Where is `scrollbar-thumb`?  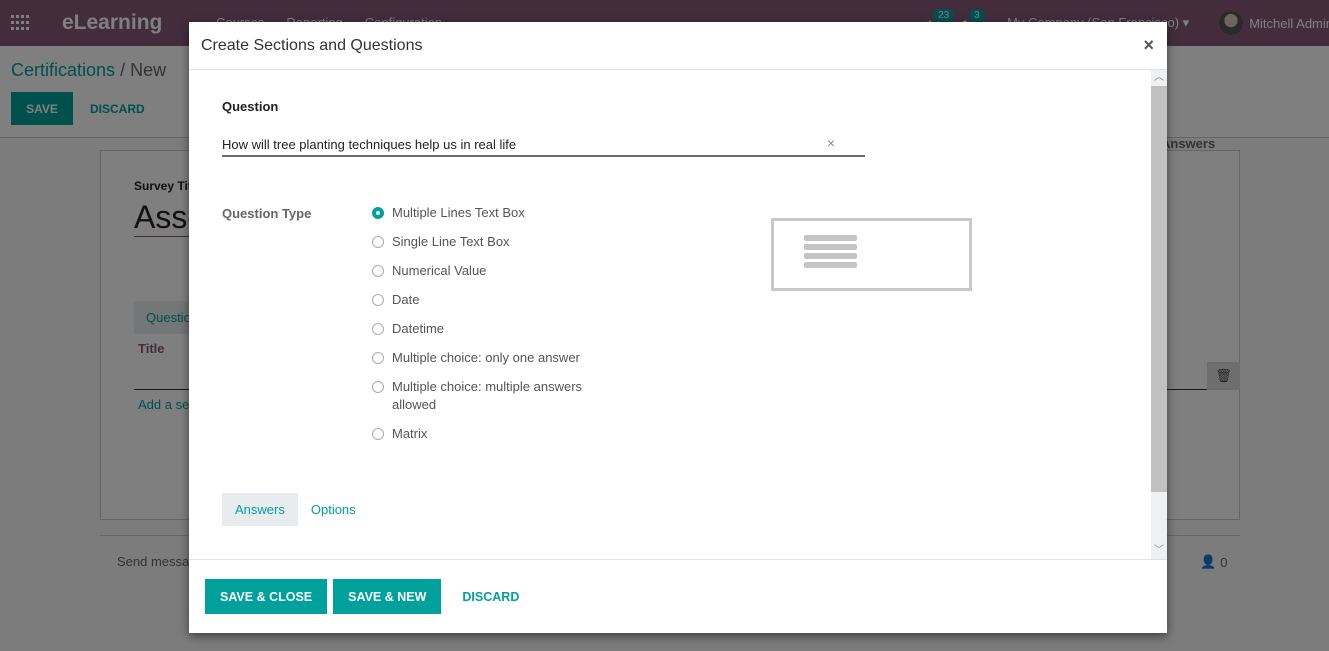 scrollbar-thumb is located at coordinates (1159, 289).